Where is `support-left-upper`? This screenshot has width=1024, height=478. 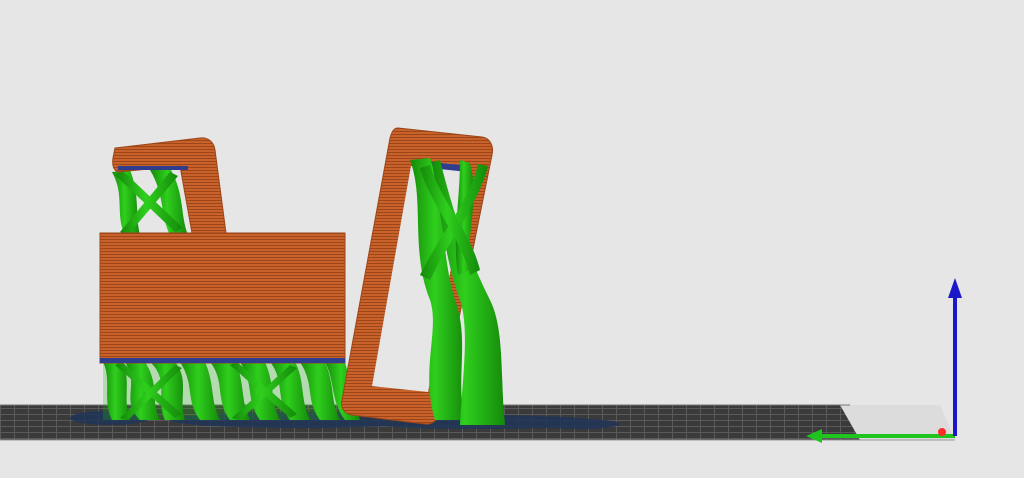
support-left-upper is located at coordinates (150, 201).